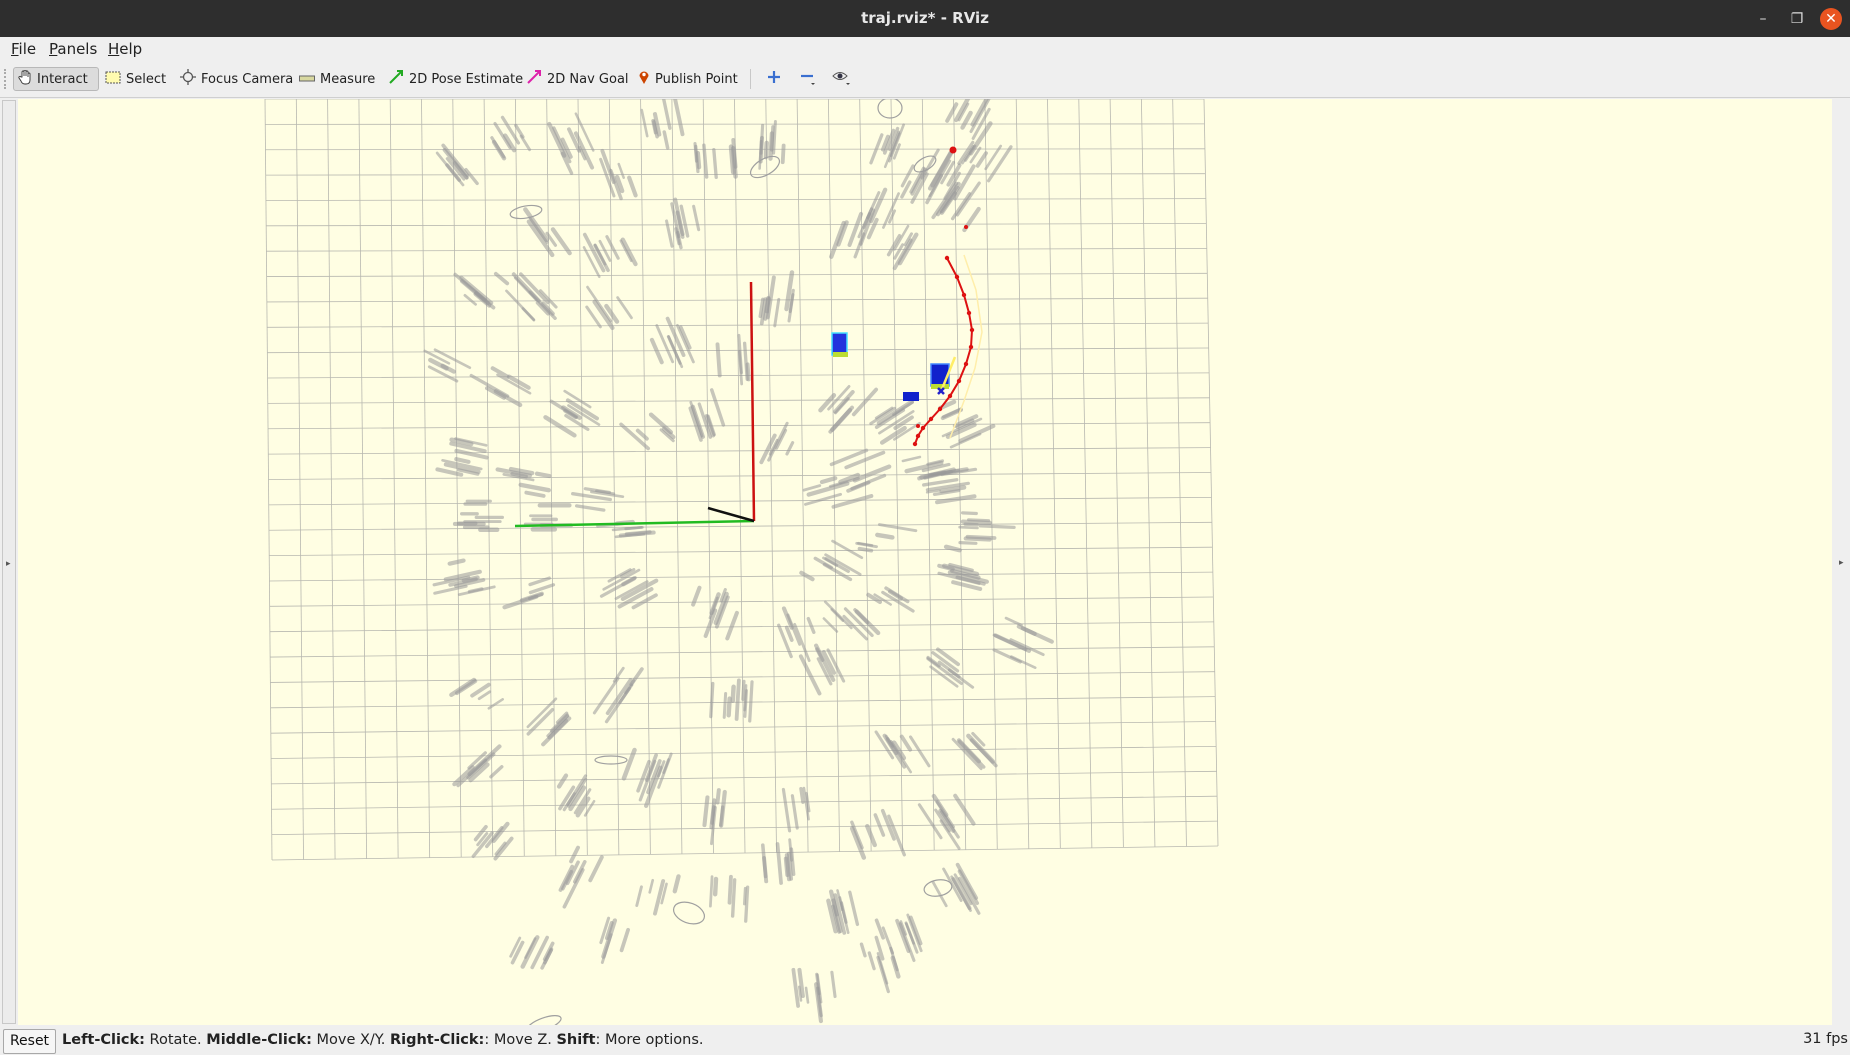 The image size is (1850, 1055). What do you see at coordinates (146, 79) in the screenshot?
I see `select-label: Select` at bounding box center [146, 79].